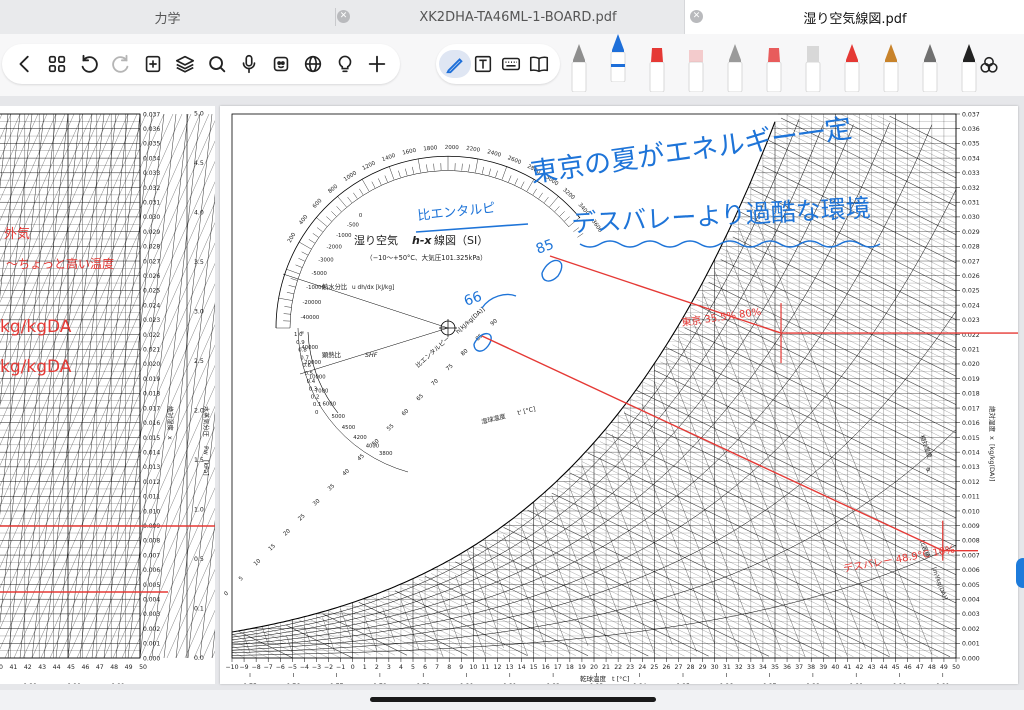  What do you see at coordinates (151, 217) in the screenshot?
I see `left-y-tick-label: 0.030` at bounding box center [151, 217].